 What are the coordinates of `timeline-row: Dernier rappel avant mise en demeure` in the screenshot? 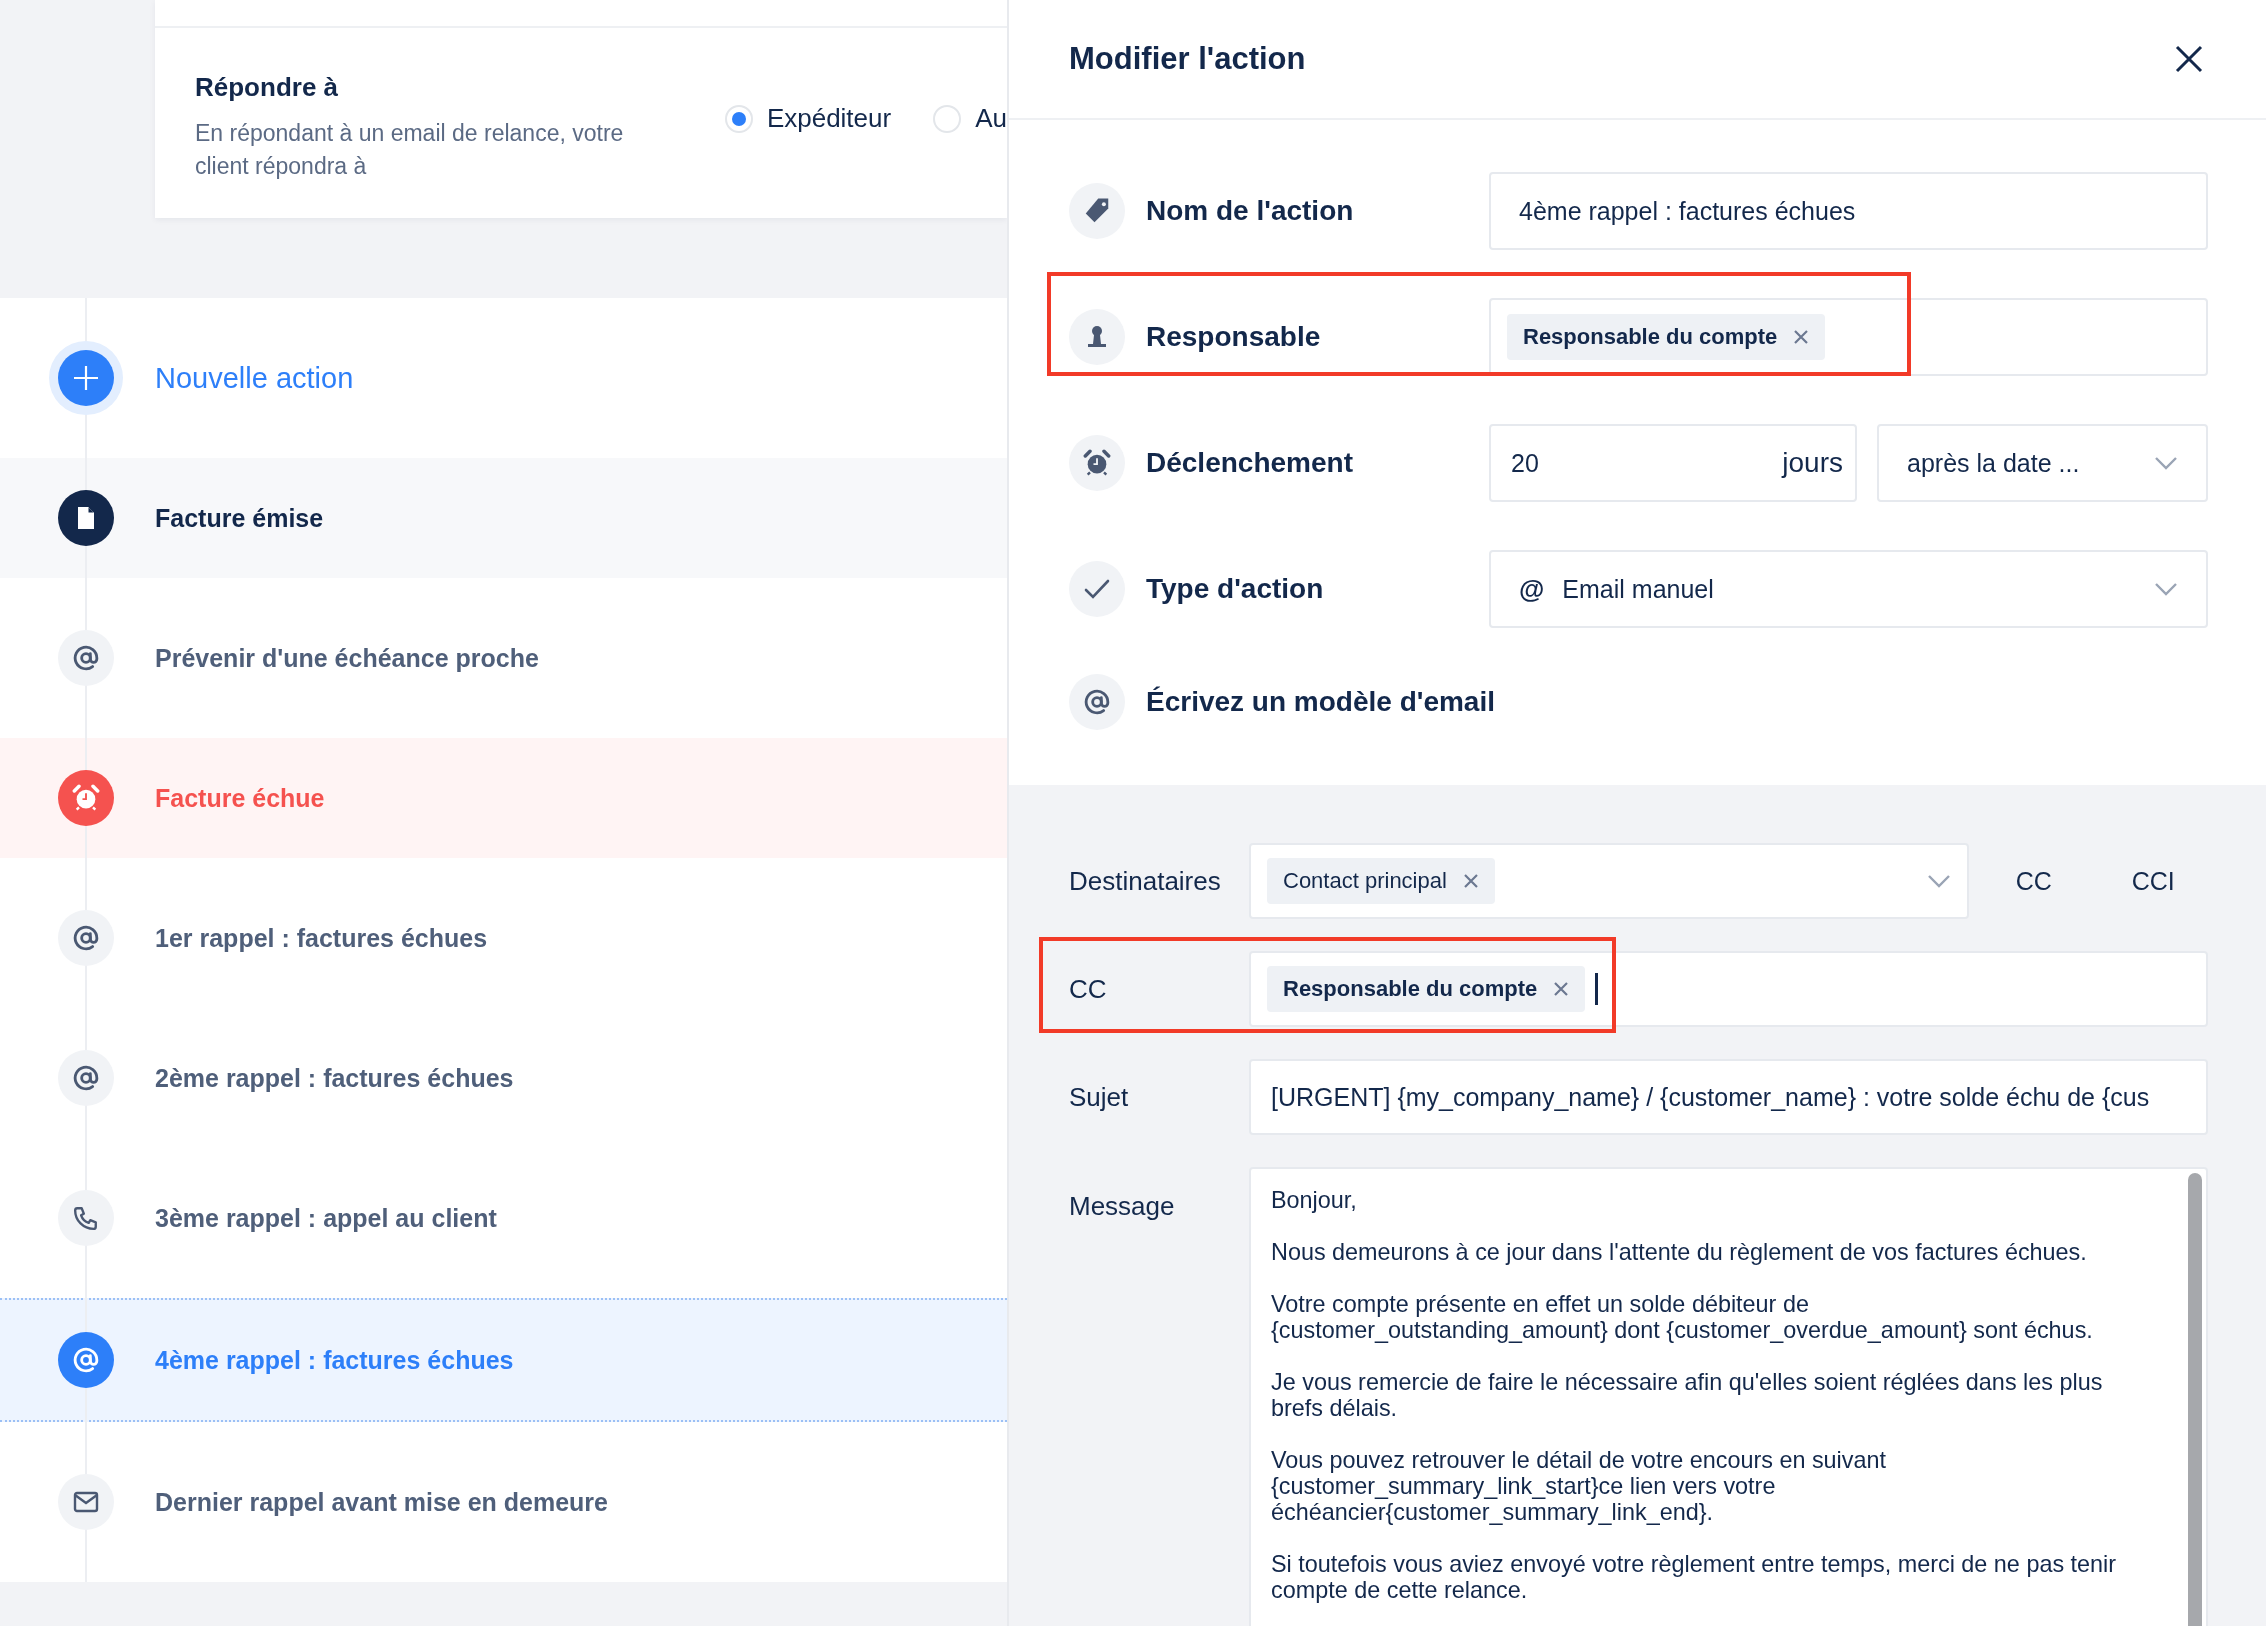 It's located at (503, 1502).